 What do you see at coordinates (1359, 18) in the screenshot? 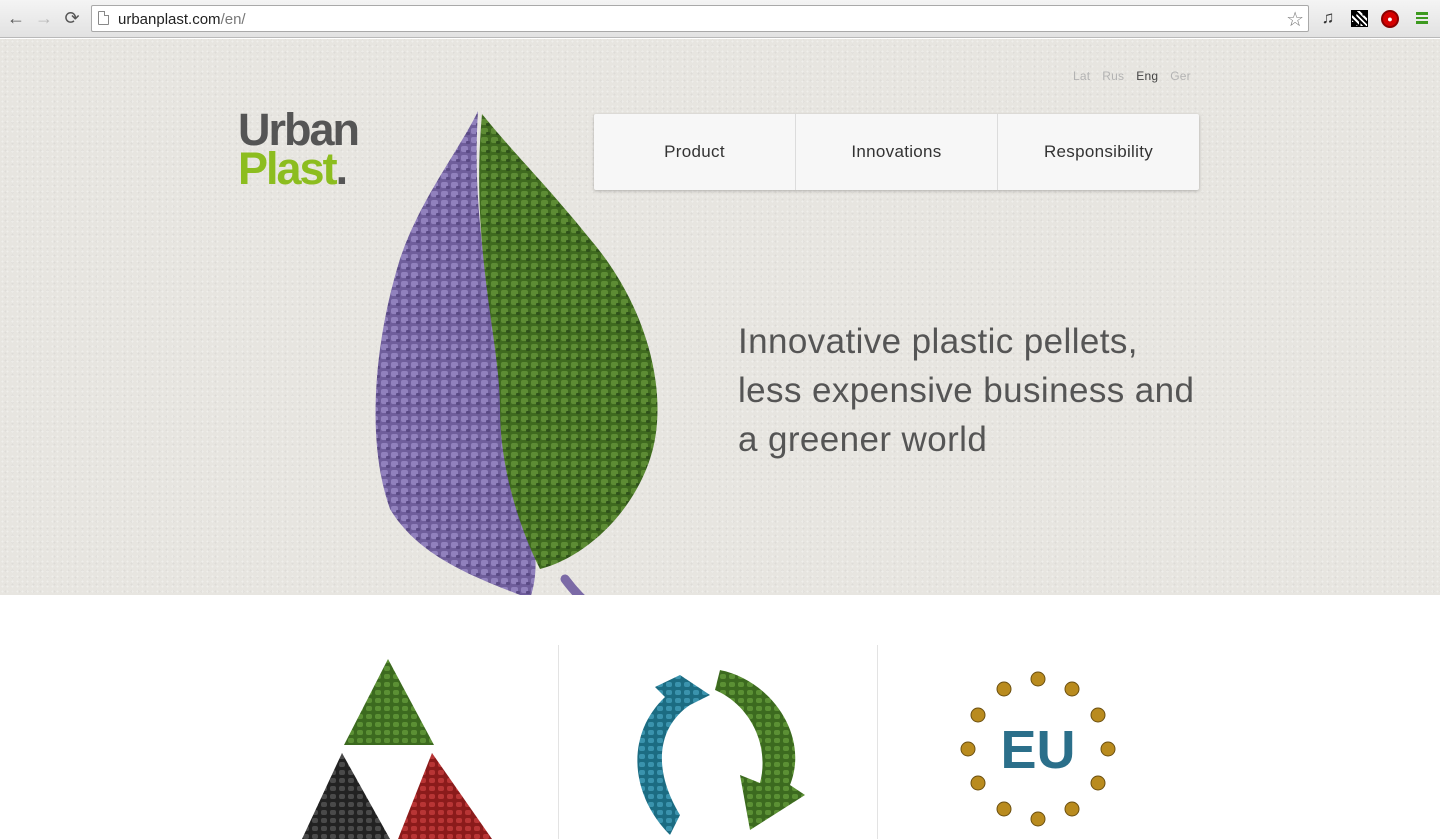
I see `qr-code-icon` at bounding box center [1359, 18].